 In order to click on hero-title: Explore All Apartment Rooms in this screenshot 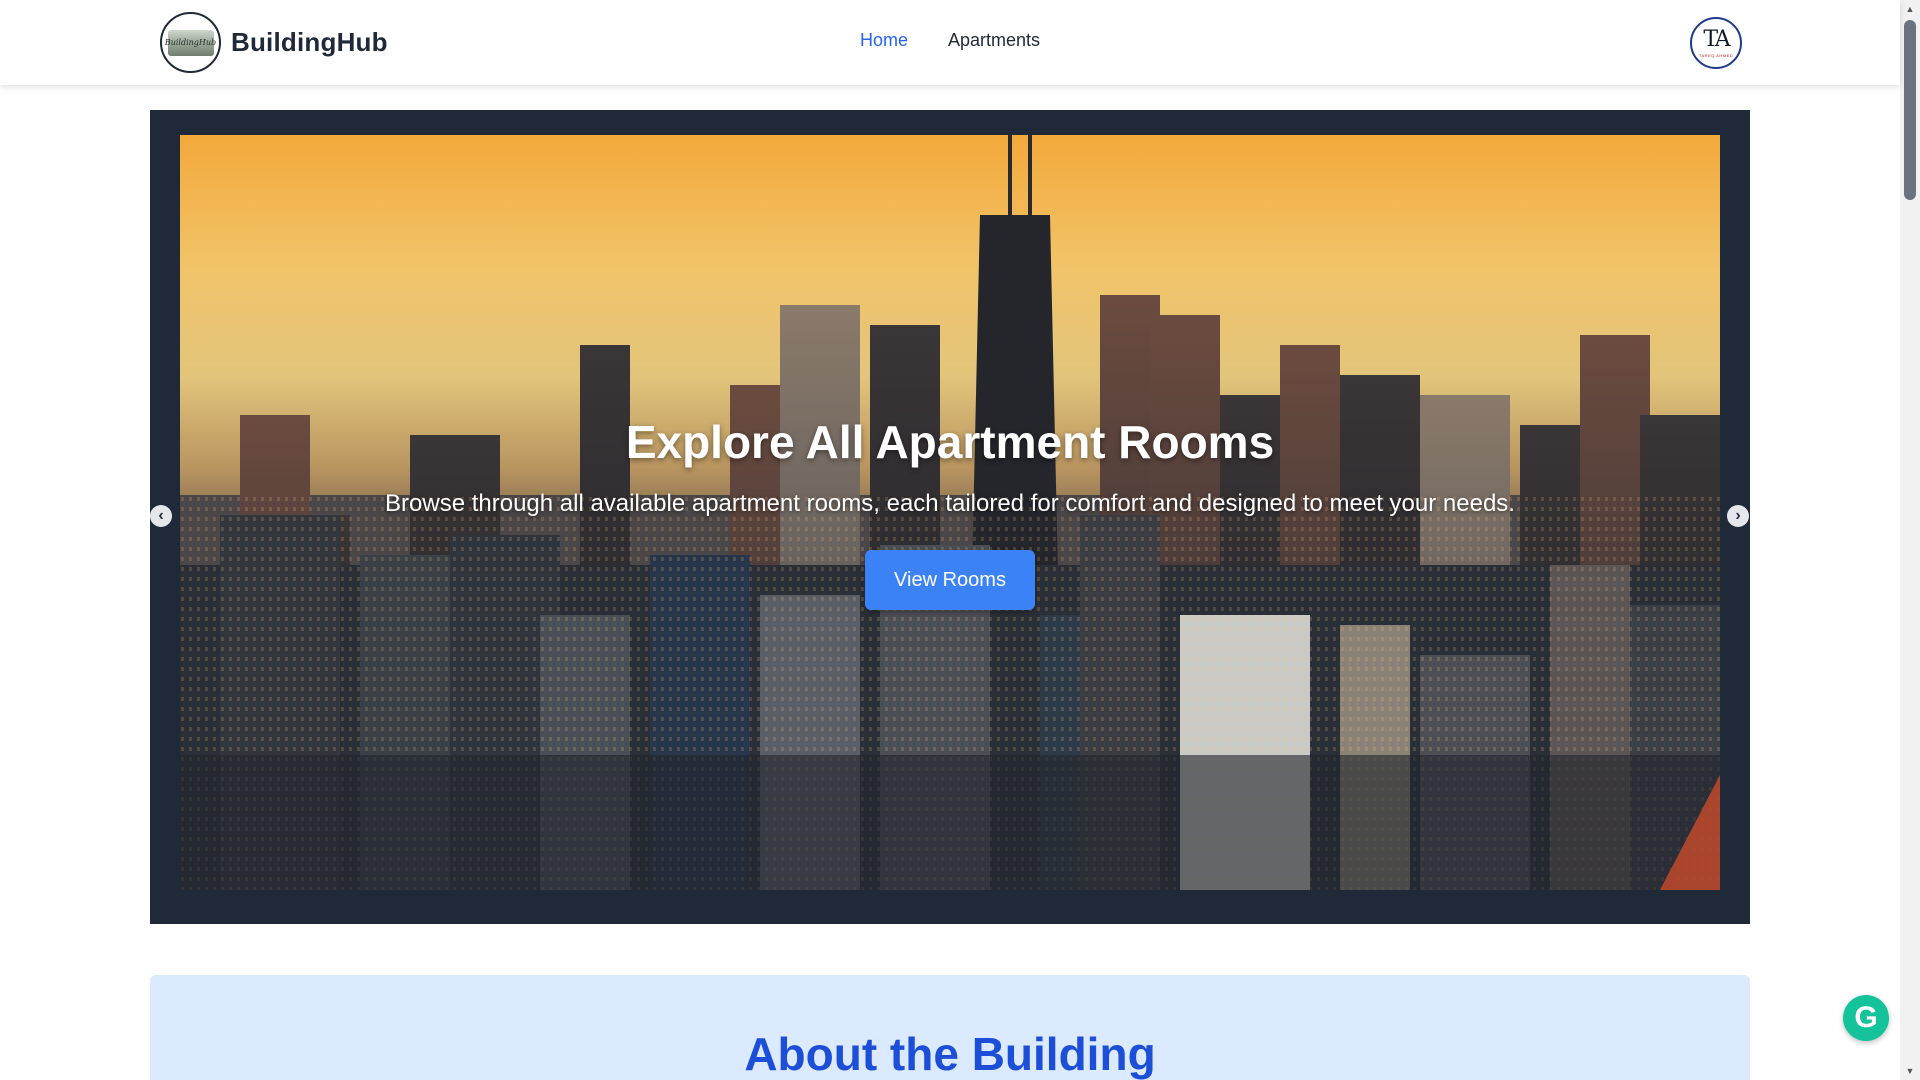, I will do `click(950, 442)`.